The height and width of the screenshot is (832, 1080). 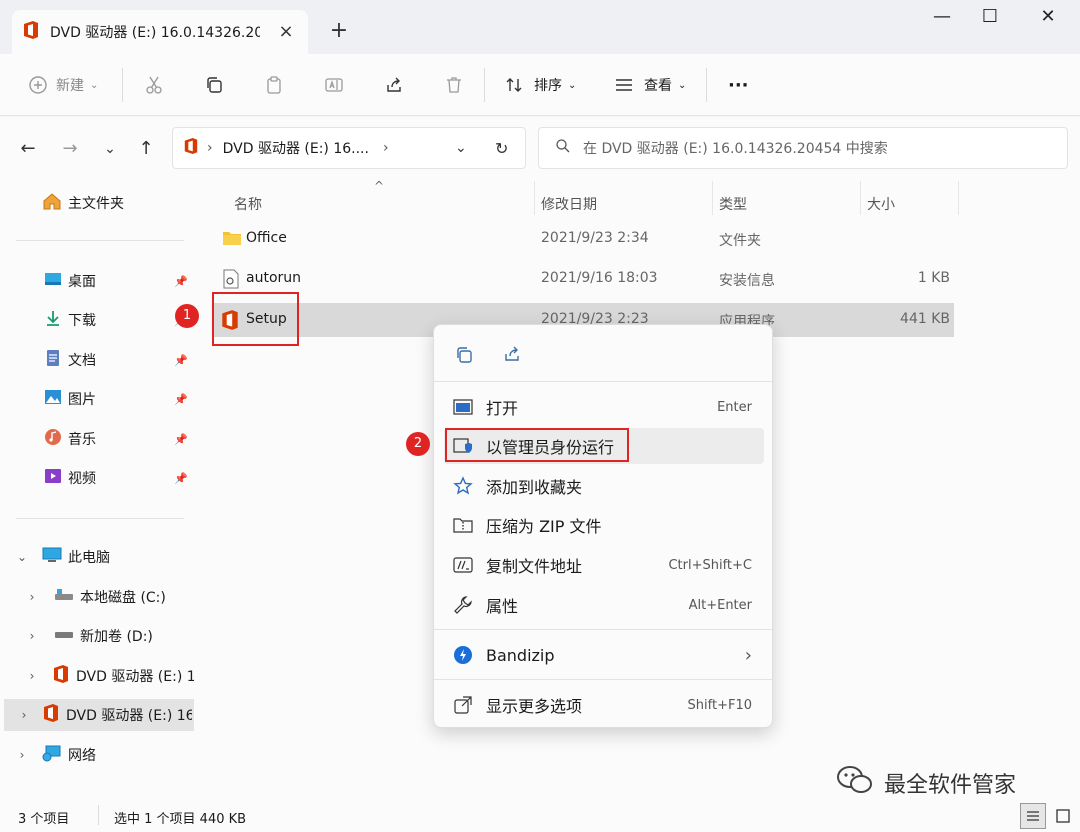 What do you see at coordinates (454, 85) in the screenshot?
I see `delete-button` at bounding box center [454, 85].